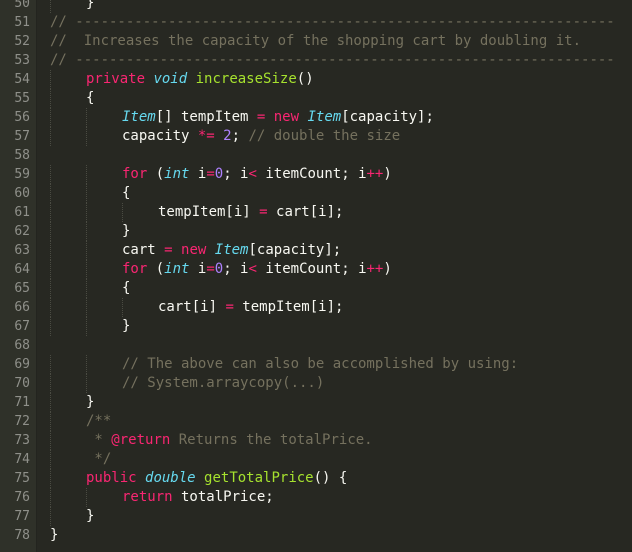 This screenshot has width=632, height=552. I want to click on code-text: {, so click(90, 98).